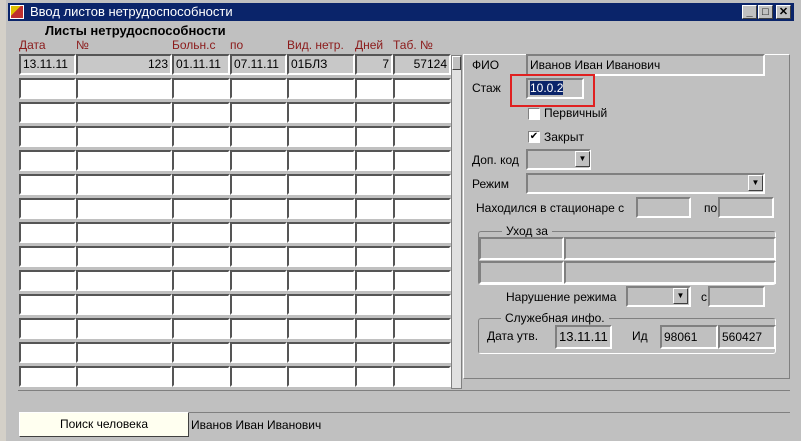 Image resolution: width=801 pixels, height=441 pixels. What do you see at coordinates (645, 183) in the screenshot?
I see `rezhim-select` at bounding box center [645, 183].